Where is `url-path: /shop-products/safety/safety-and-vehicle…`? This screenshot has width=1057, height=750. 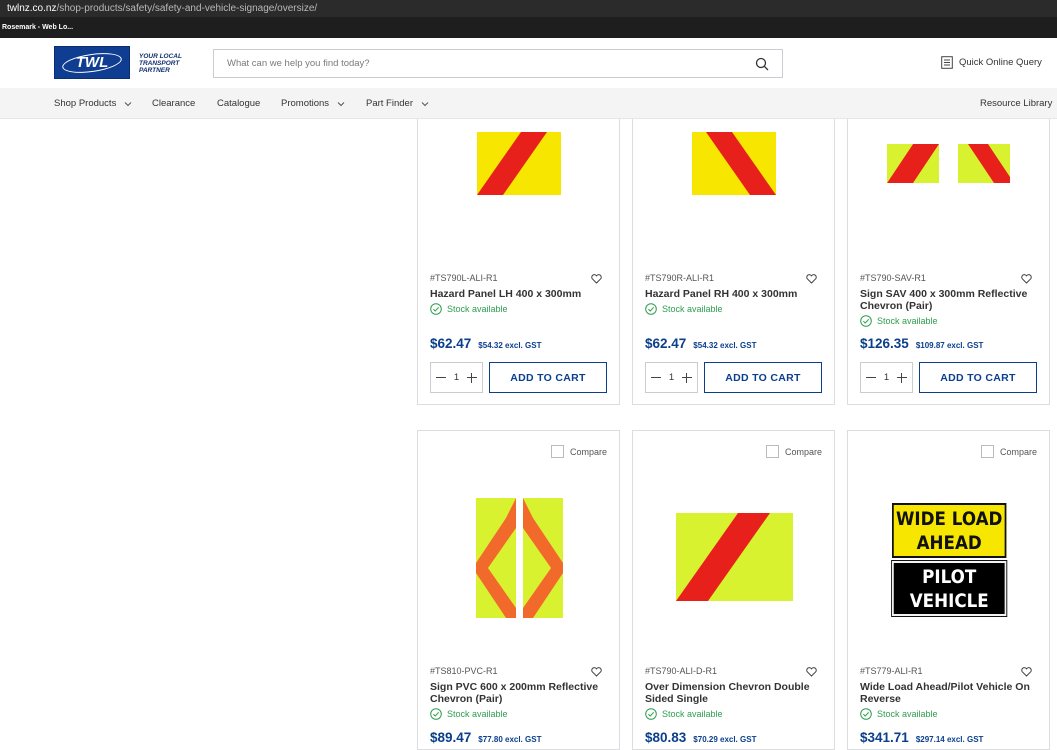 url-path: /shop-products/safety/safety-and-vehicle… is located at coordinates (187, 8).